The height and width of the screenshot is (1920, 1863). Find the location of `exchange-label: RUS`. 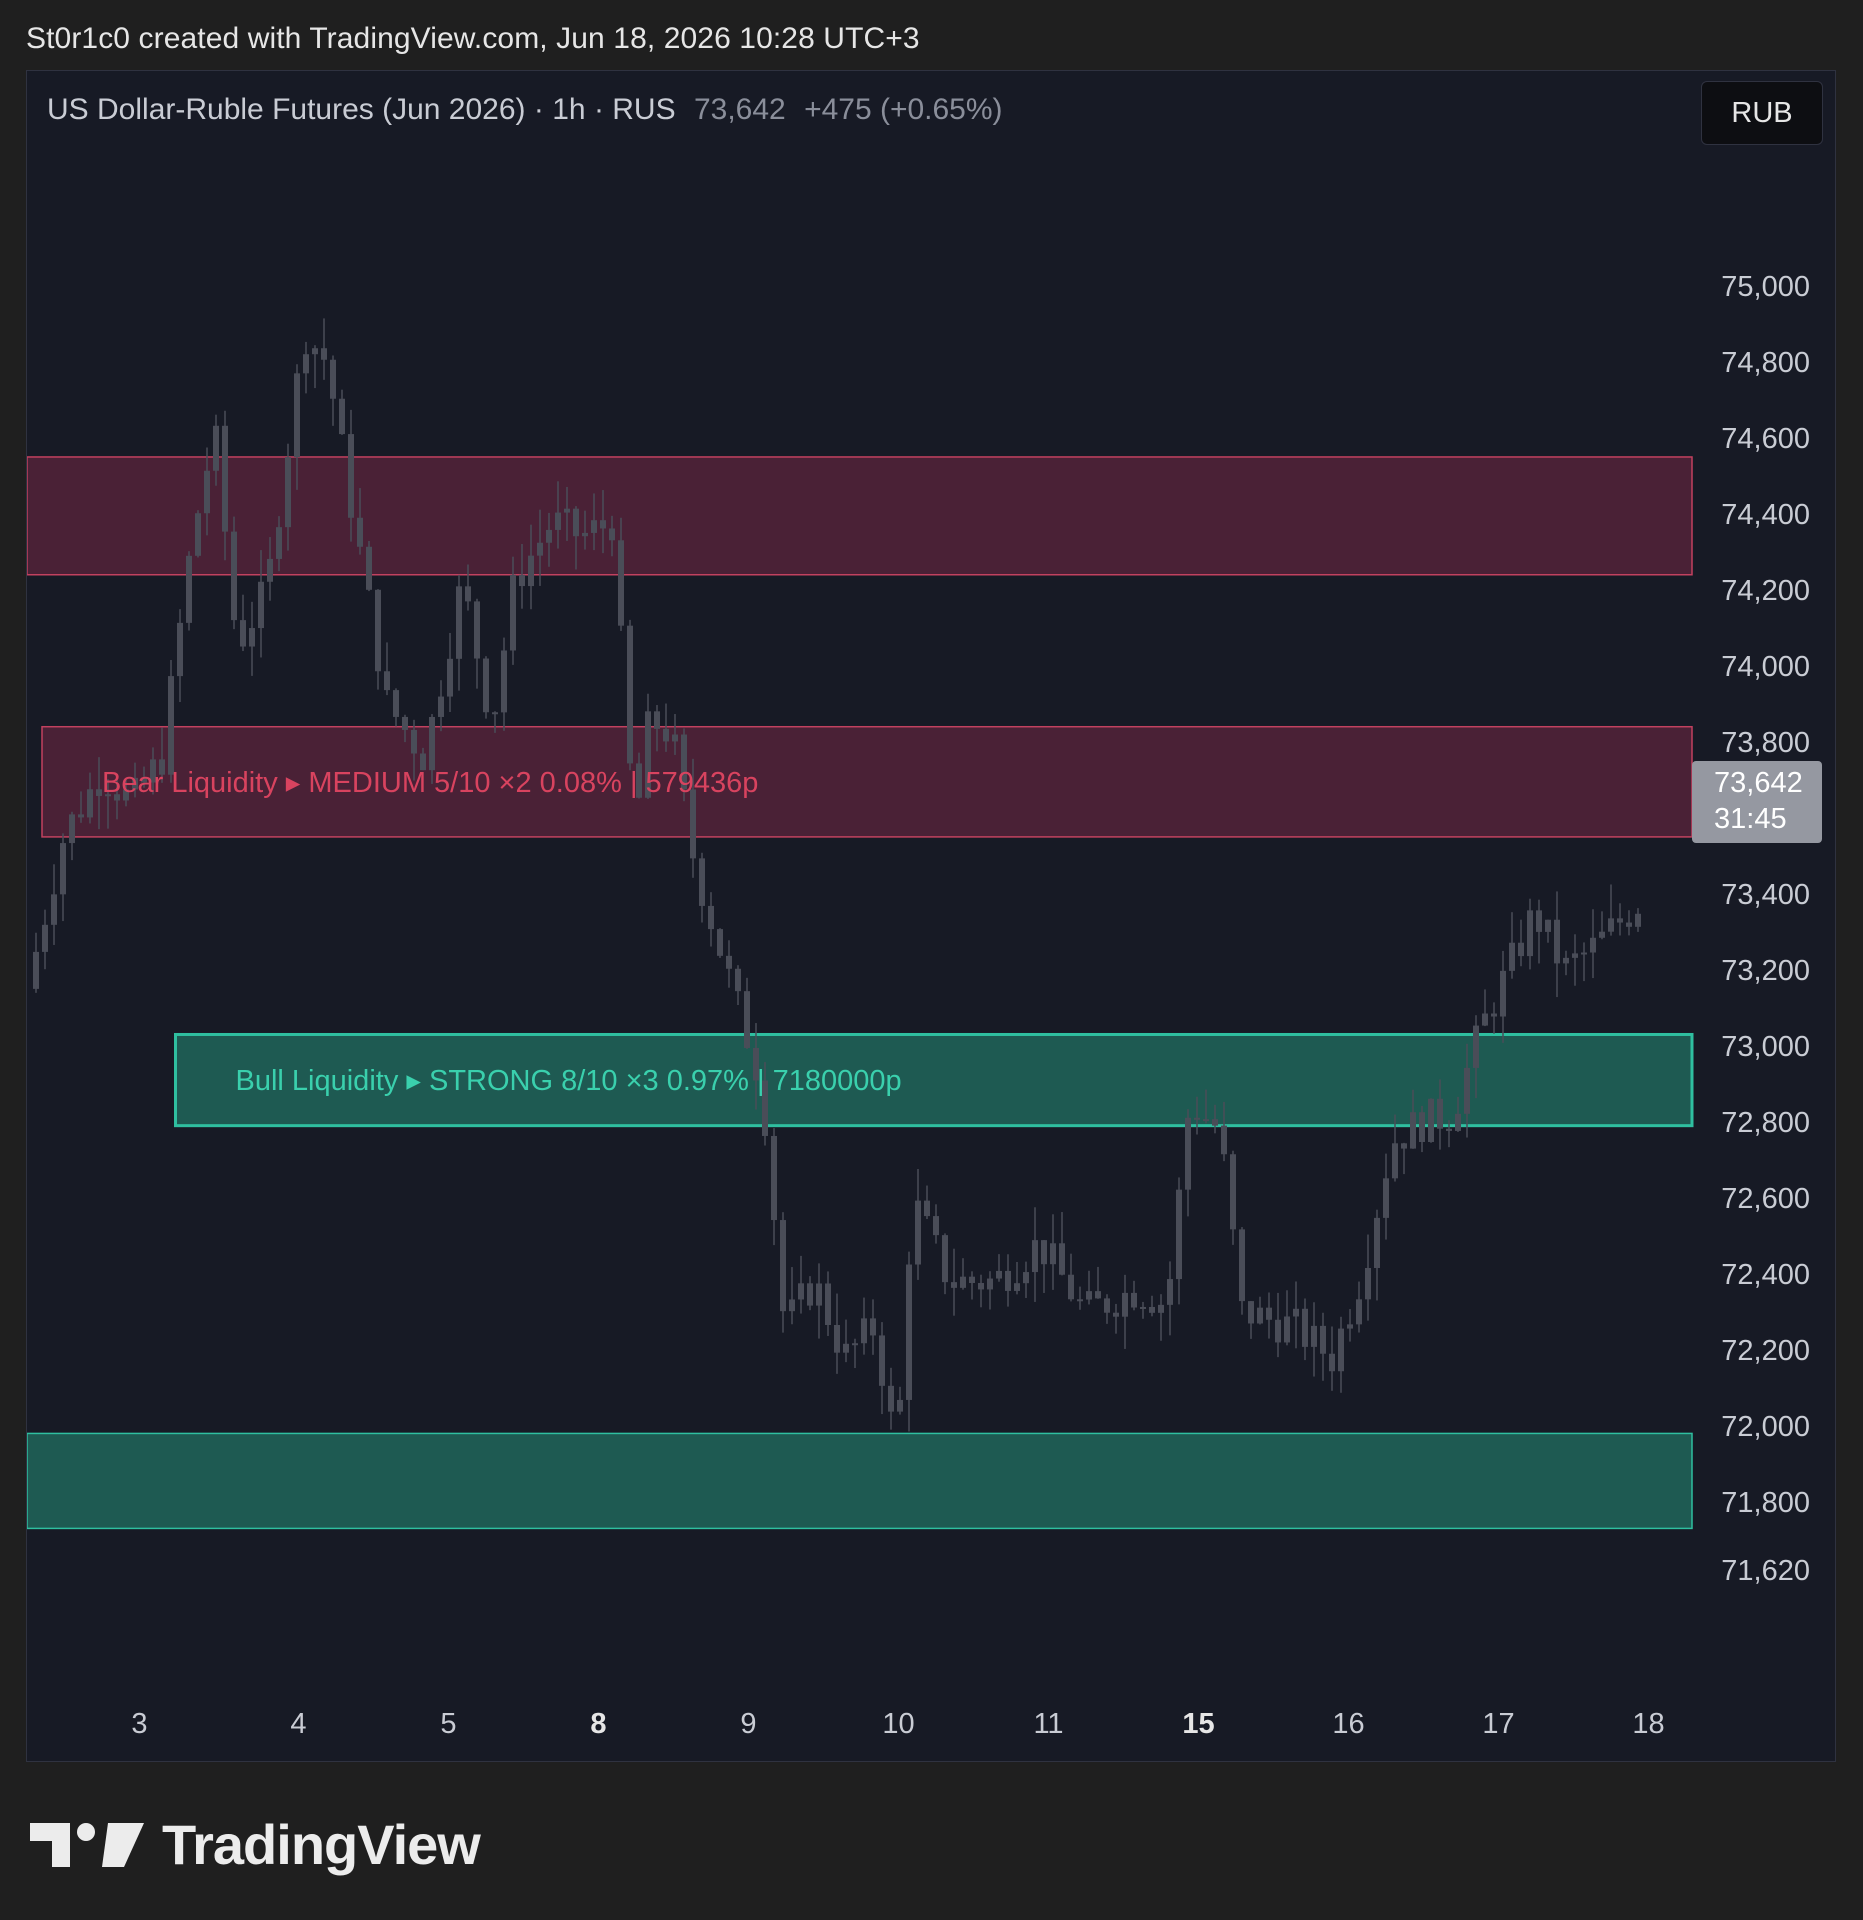

exchange-label: RUS is located at coordinates (644, 109).